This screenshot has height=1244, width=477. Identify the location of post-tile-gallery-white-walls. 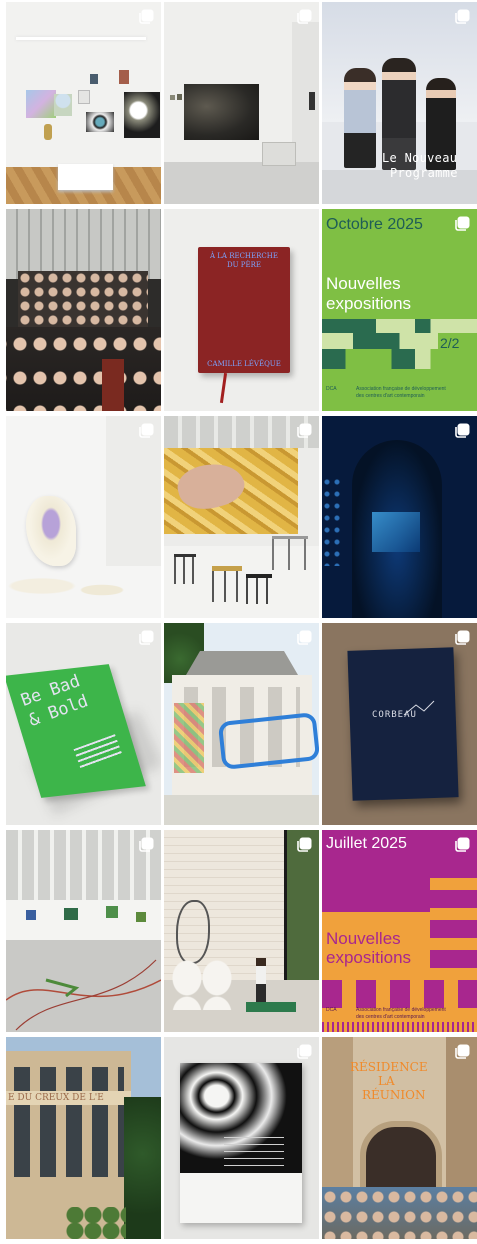
(83, 103).